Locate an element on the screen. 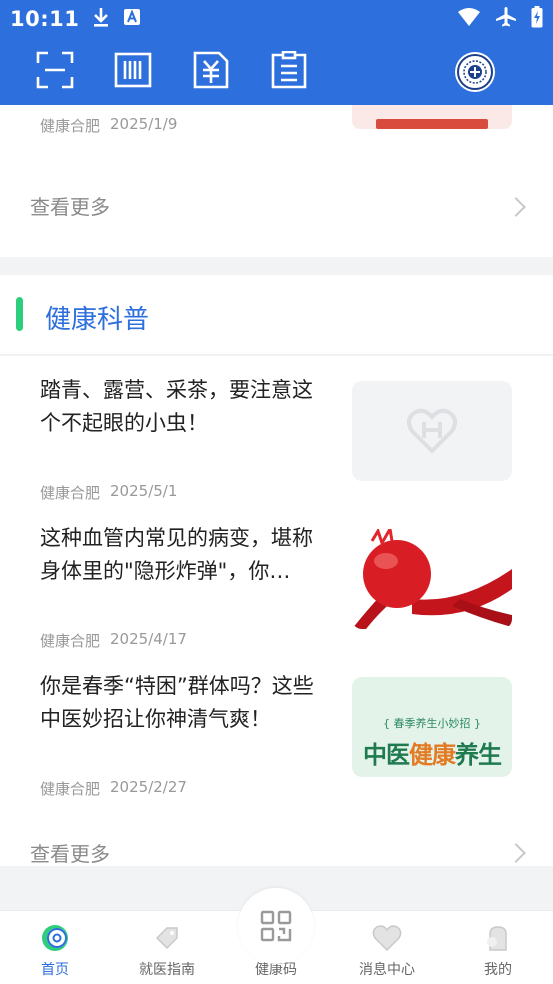 Image resolution: width=553 pixels, height=984 pixels. article-date: 2025/1/9 is located at coordinates (144, 124).